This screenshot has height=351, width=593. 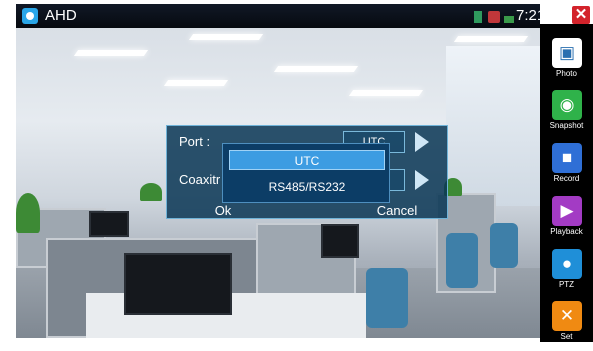 I want to click on sidebar-label: Record, so click(x=566, y=178).